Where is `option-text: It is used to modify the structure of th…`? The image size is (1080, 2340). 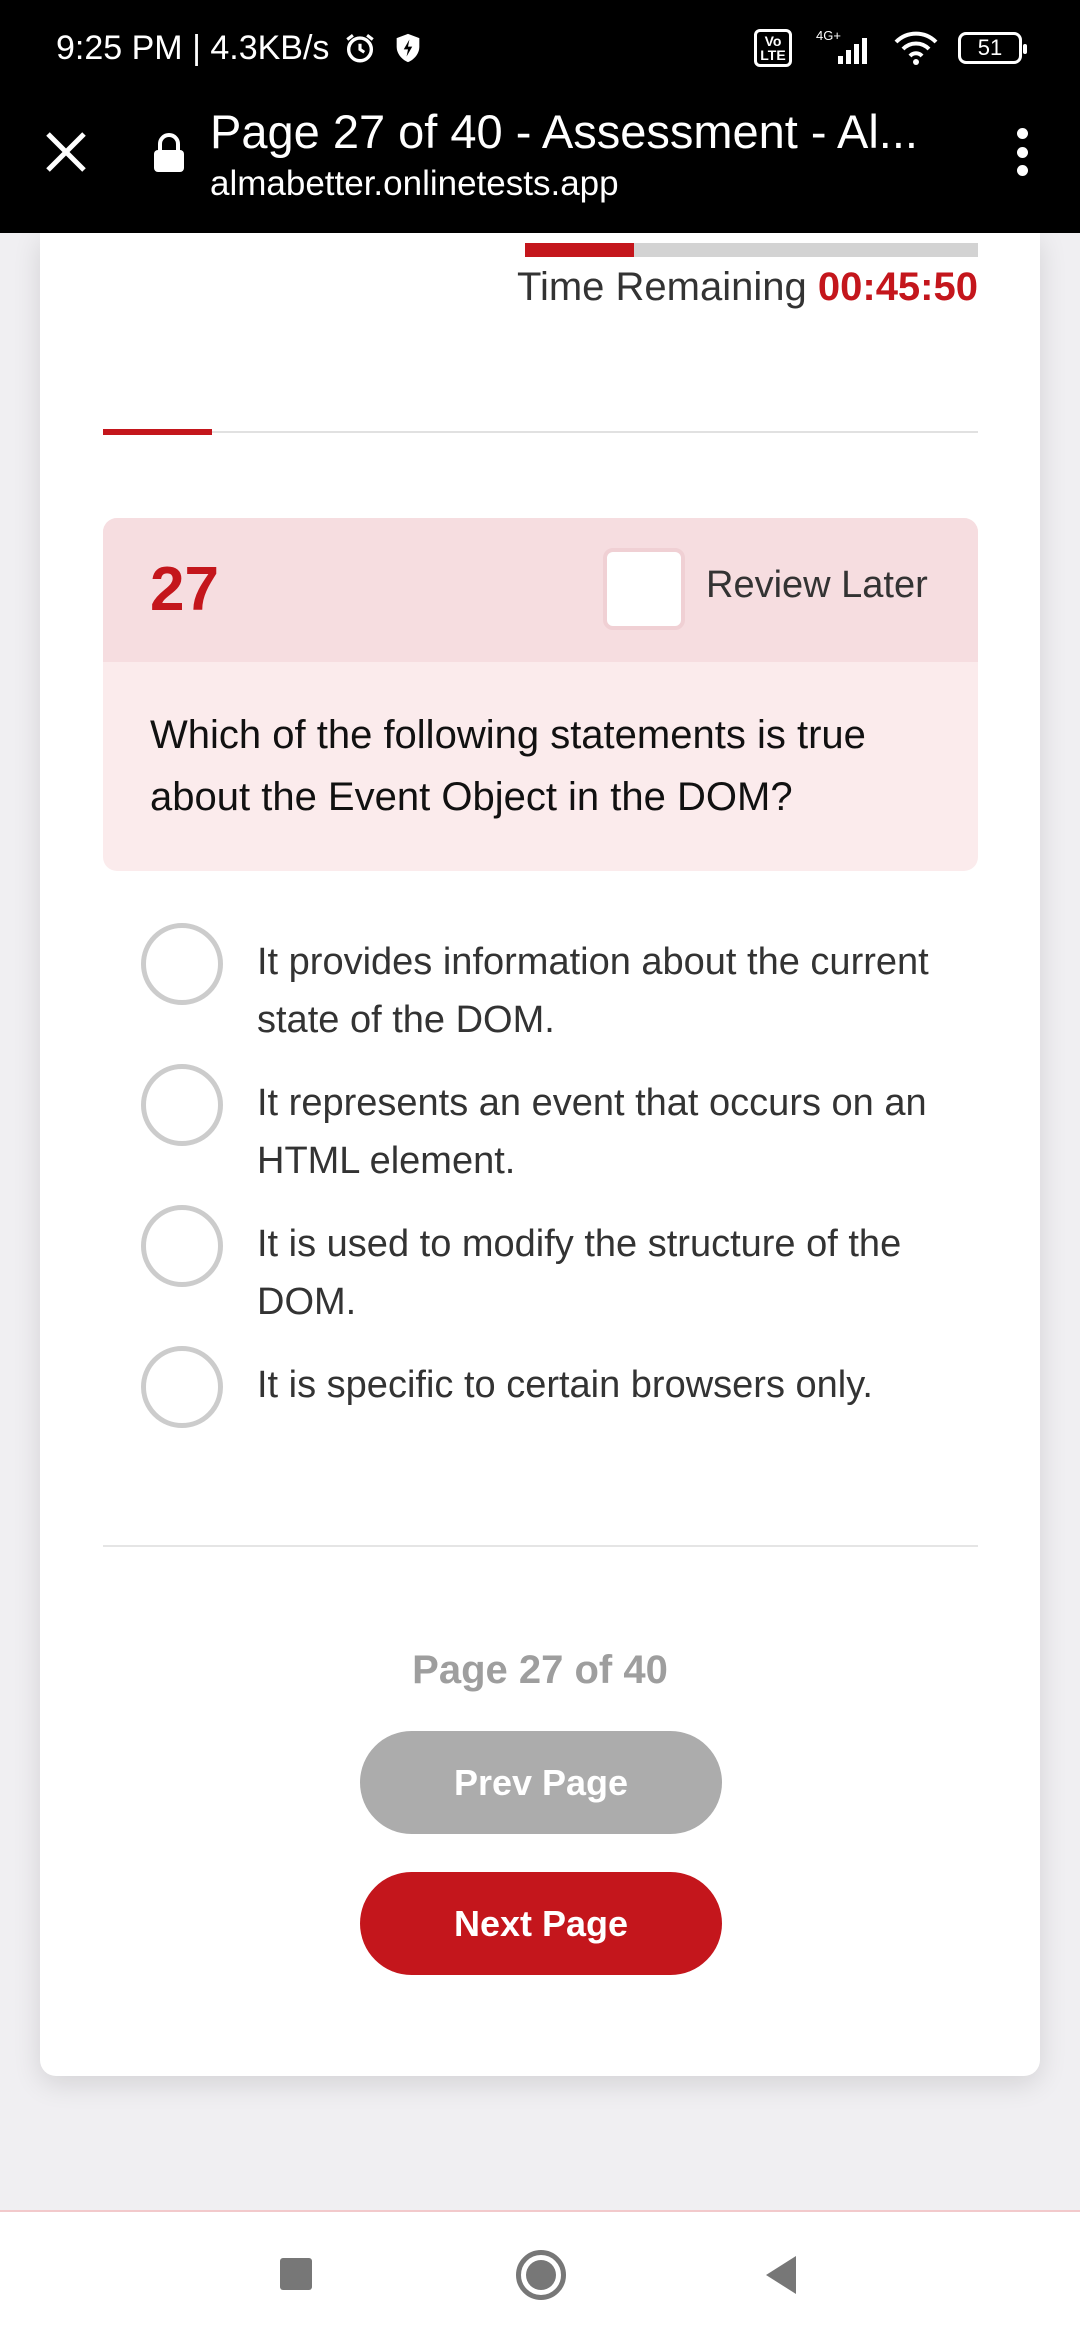
option-text: It is used to modify the structure of th… is located at coordinates (617, 1273).